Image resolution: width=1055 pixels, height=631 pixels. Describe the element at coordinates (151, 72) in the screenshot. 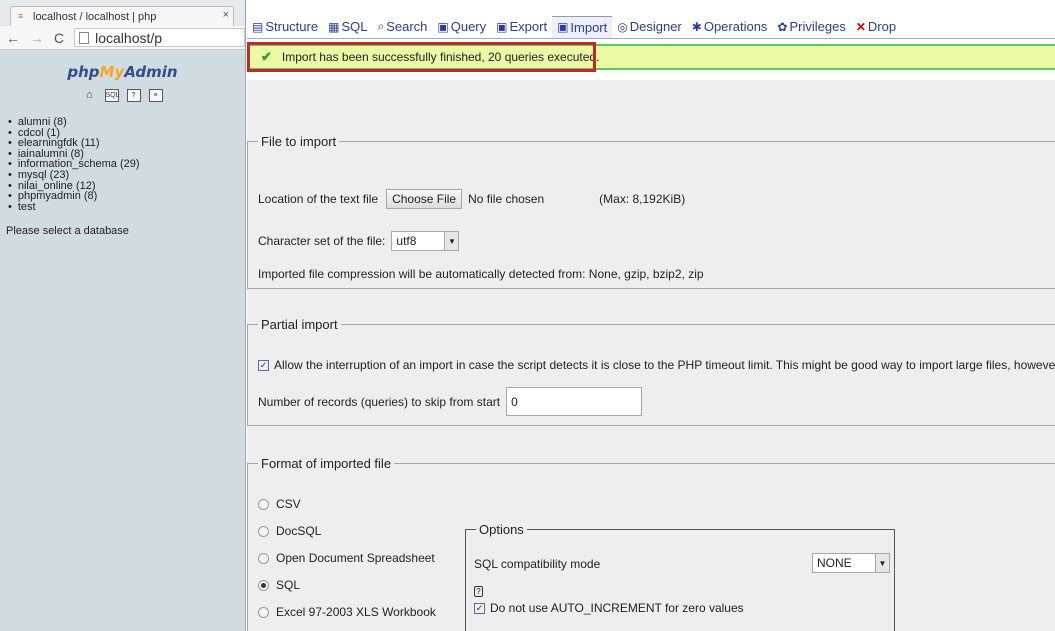

I see `logo-admin: Admin` at that location.